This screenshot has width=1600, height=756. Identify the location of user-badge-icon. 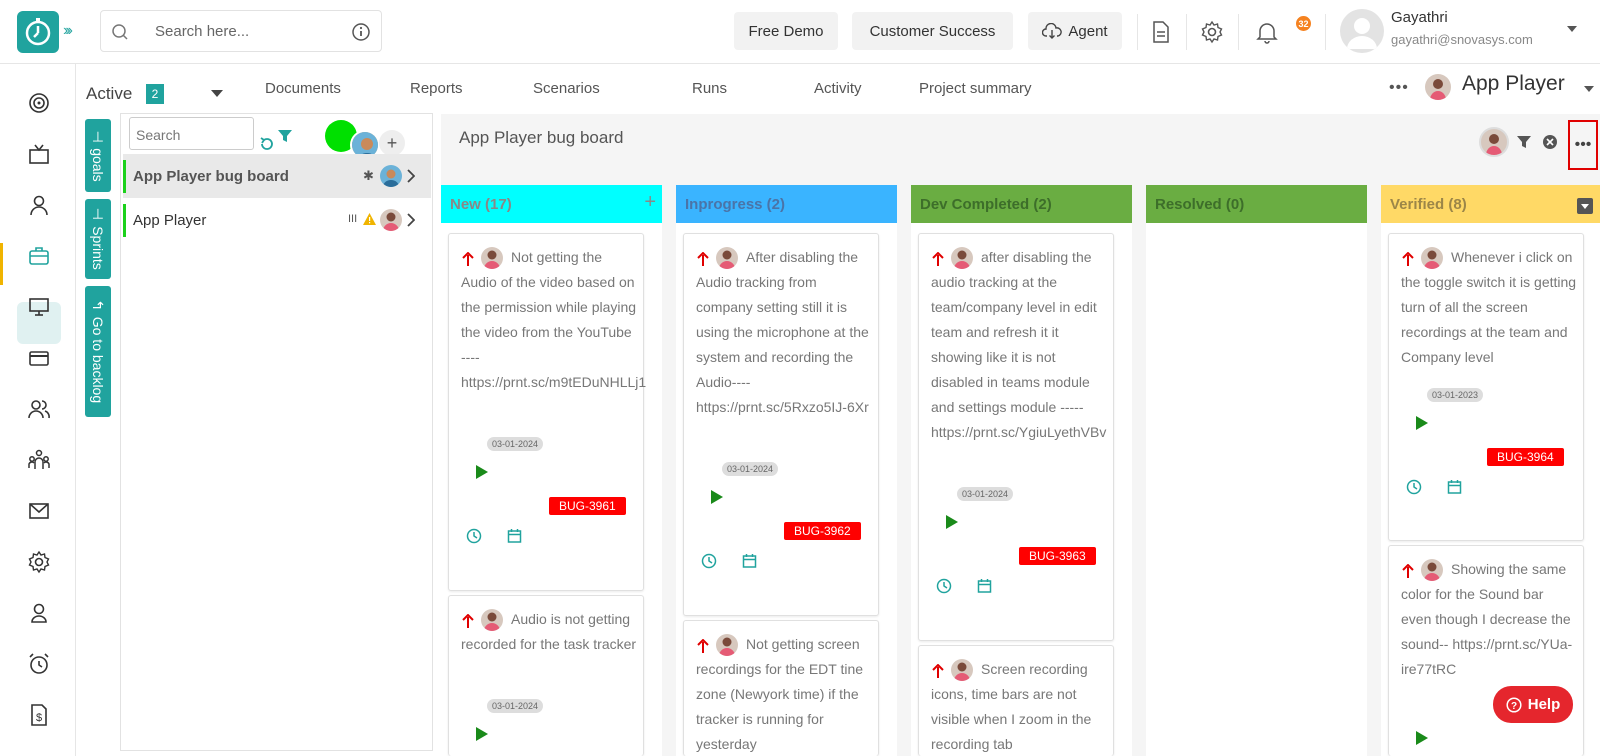
(39, 613).